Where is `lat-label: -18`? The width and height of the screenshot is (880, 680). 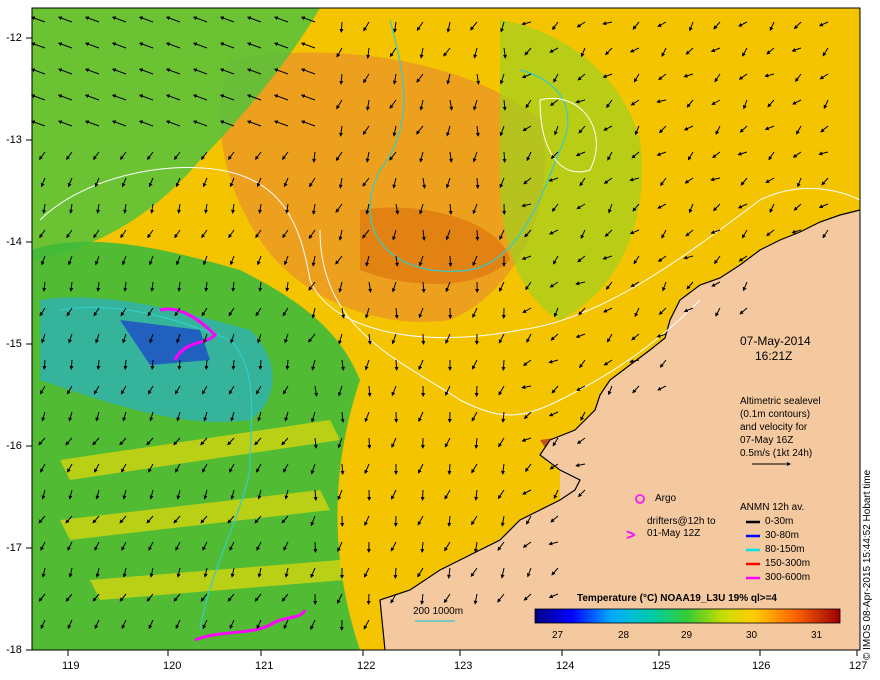
lat-label: -18 is located at coordinates (14, 650).